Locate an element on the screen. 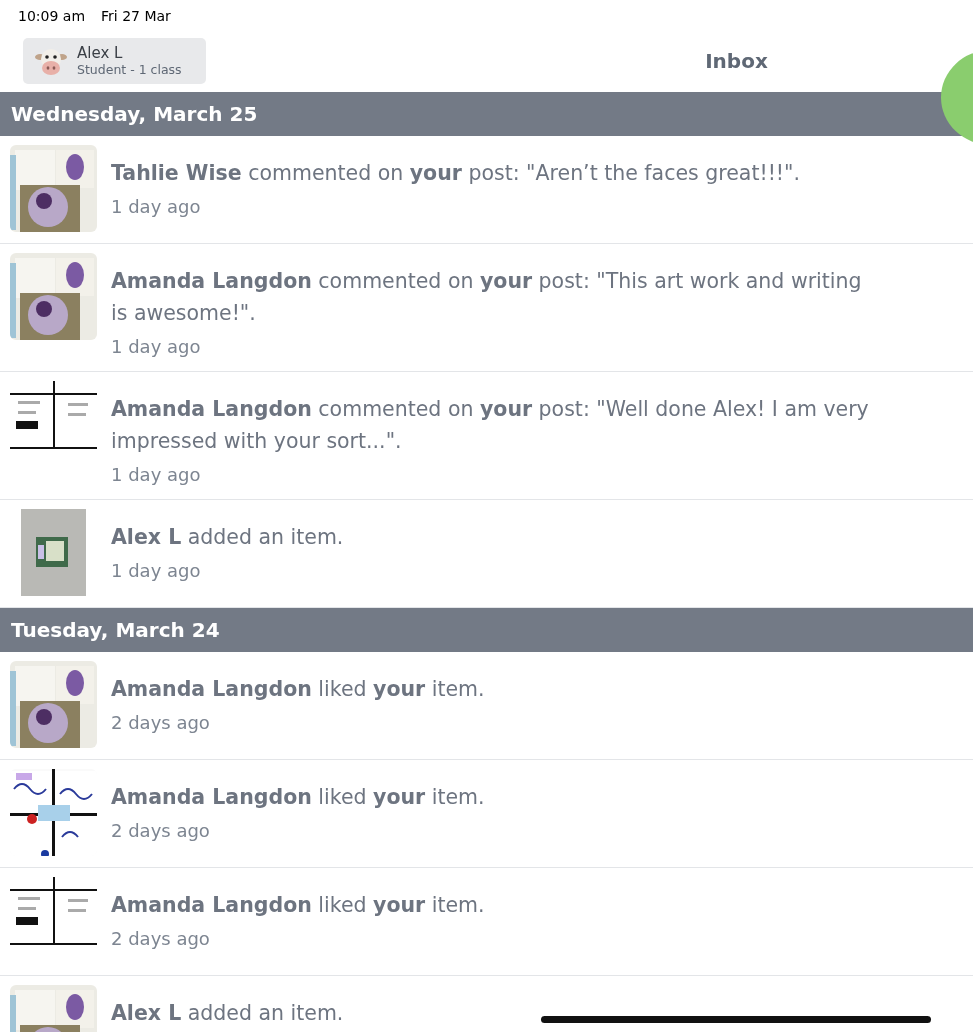 The image size is (973, 1032). notification-text: Tahlie Wise commented on your post: "Aren’t the faces great!!!". is located at coordinates (455, 173).